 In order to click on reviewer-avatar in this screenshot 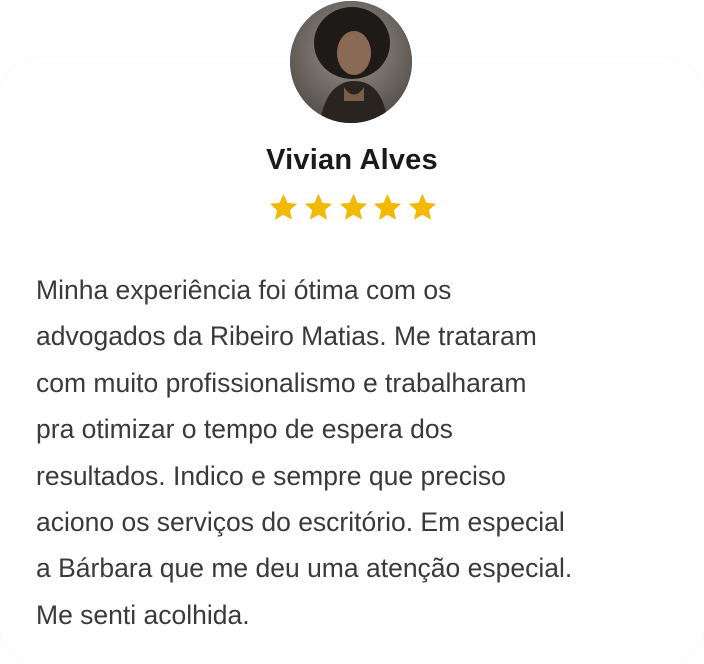, I will do `click(351, 62)`.